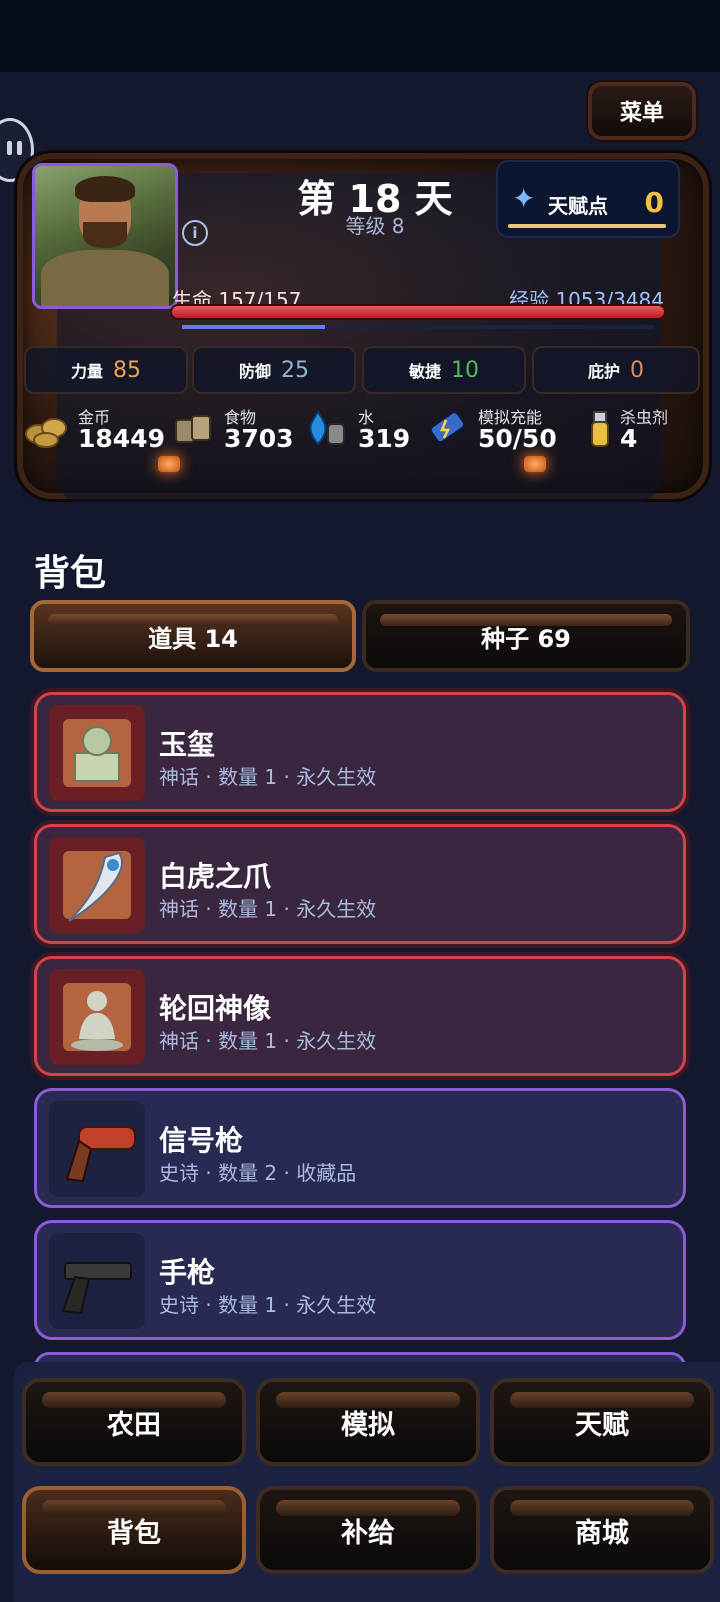 The image size is (720, 1602). I want to click on spray-bottle-icon, so click(600, 429).